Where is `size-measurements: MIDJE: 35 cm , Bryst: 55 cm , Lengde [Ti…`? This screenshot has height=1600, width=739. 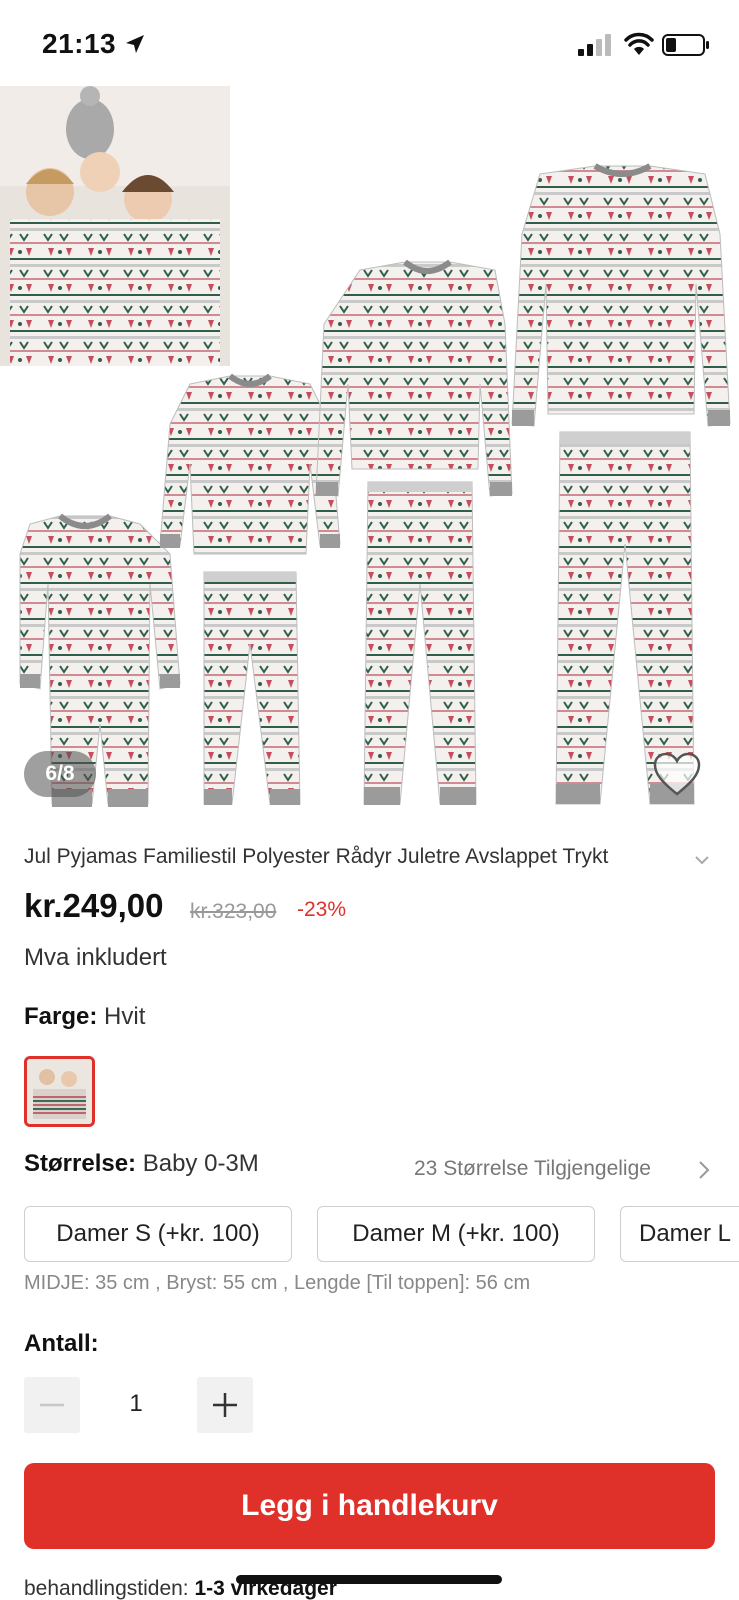
size-measurements: MIDJE: 35 cm , Bryst: 55 cm , Lengde [Ti… is located at coordinates (277, 1283).